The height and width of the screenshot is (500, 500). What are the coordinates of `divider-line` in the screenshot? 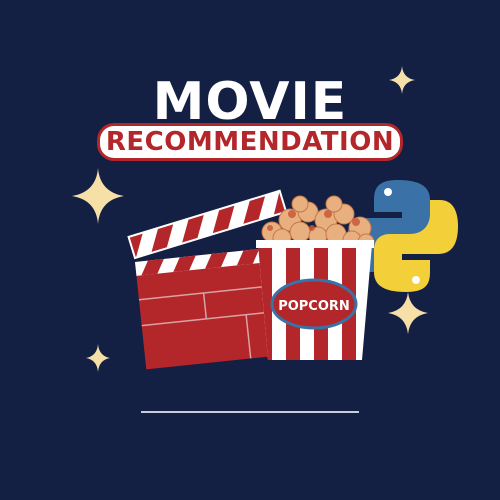 It's located at (250, 412).